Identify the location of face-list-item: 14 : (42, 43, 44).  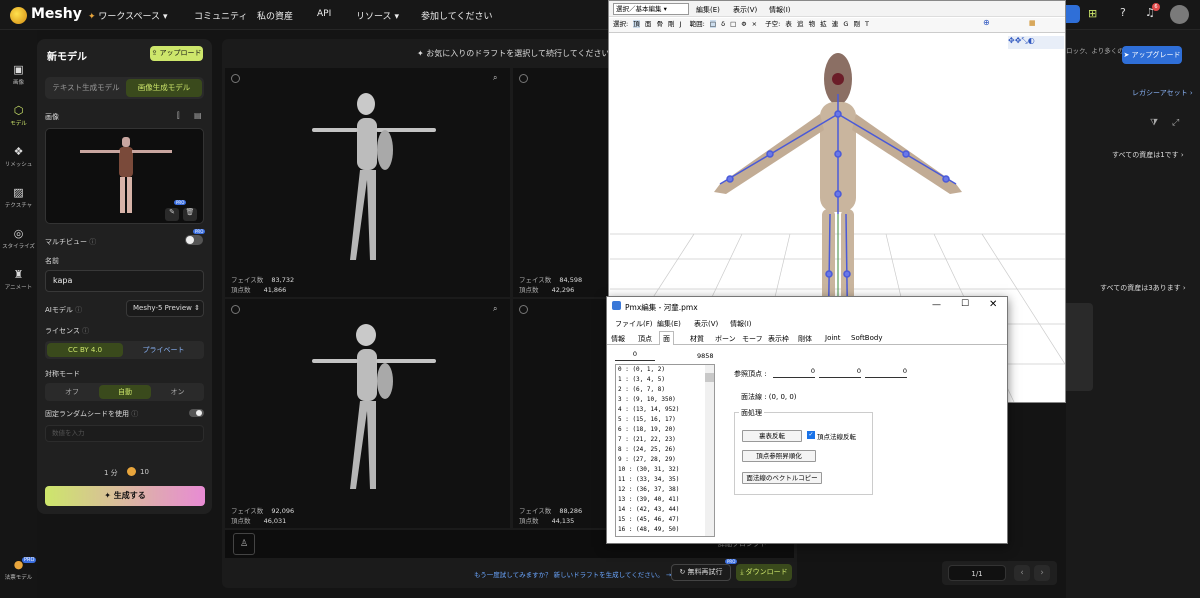
(666, 510).